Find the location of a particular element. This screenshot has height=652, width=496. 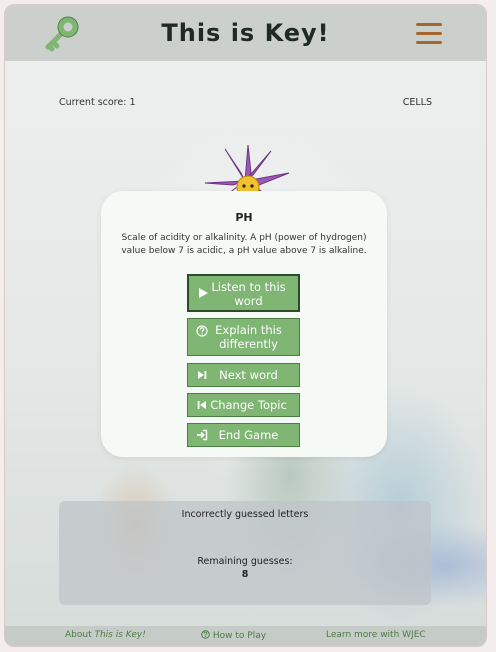

how-to-play-label: How to Play is located at coordinates (239, 636).